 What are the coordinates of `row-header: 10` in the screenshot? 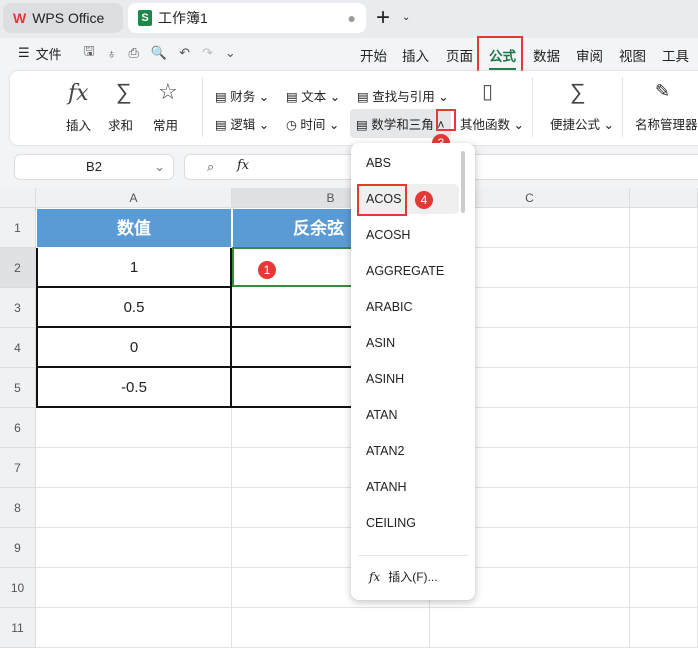 It's located at (18, 588).